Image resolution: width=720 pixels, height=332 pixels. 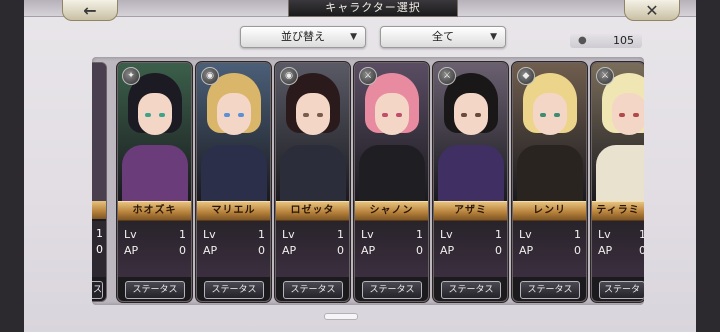 What do you see at coordinates (606, 41) in the screenshot?
I see `character-count: ● 105` at bounding box center [606, 41].